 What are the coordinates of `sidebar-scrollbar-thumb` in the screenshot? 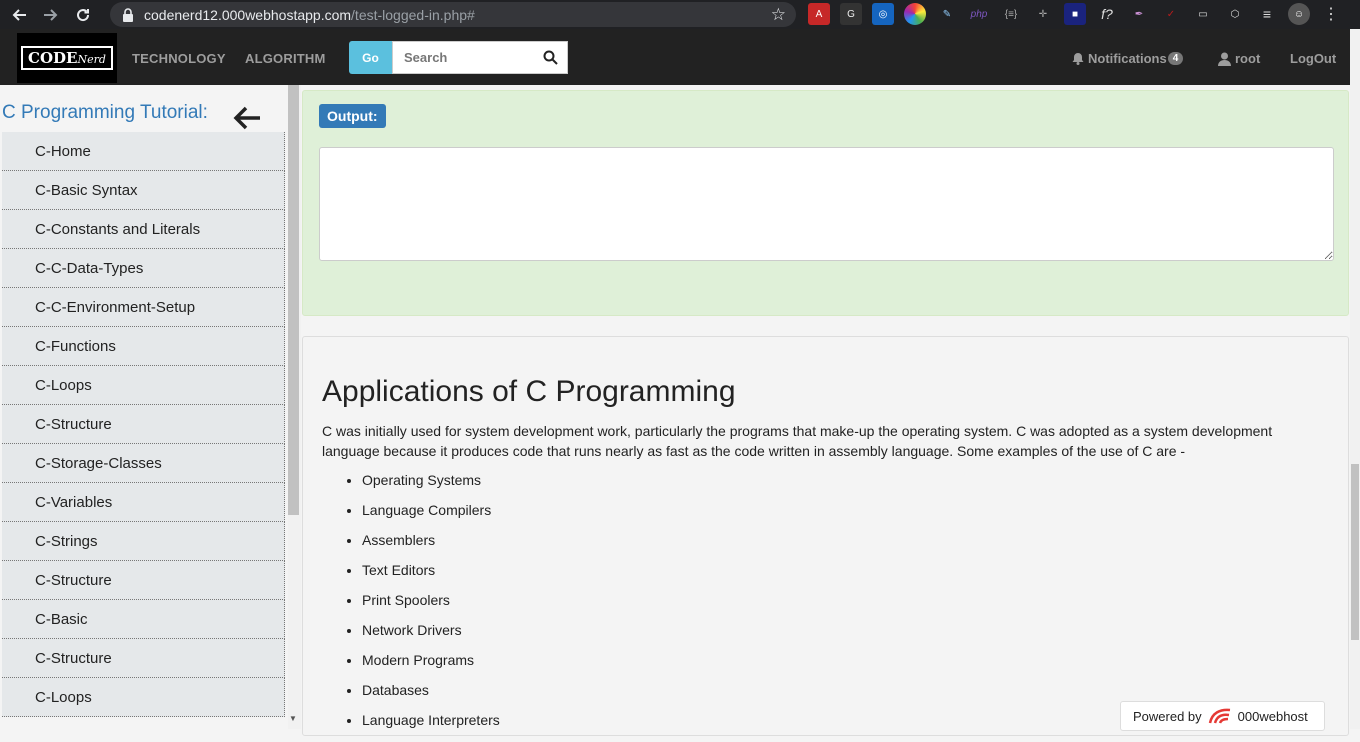 It's located at (293, 300).